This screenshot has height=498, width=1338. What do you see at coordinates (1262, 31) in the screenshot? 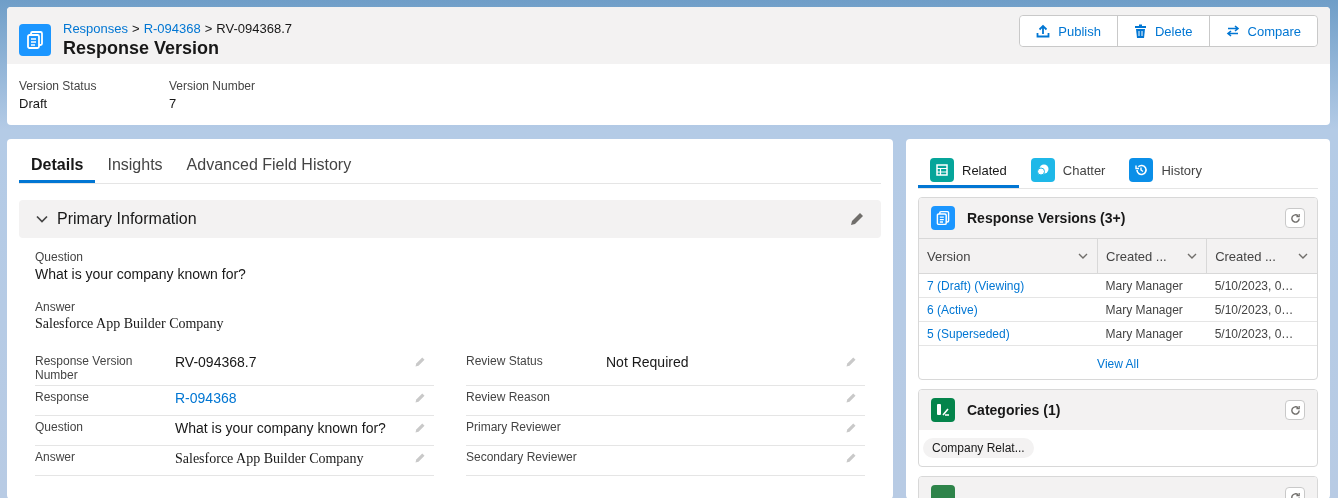
I see `action-button: Compare` at bounding box center [1262, 31].